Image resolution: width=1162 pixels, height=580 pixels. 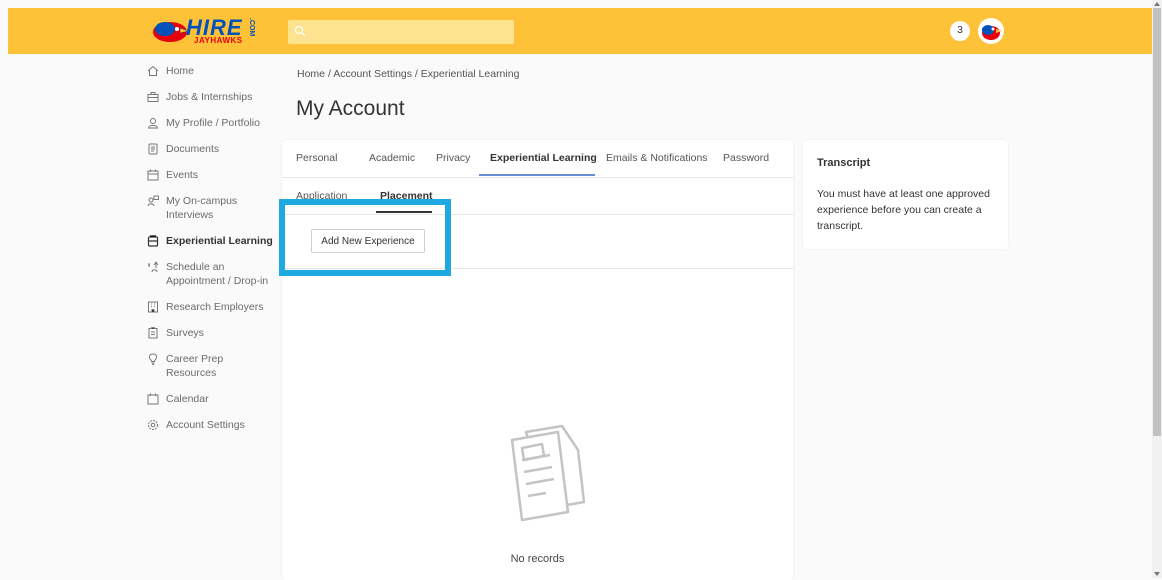 I want to click on sidebar-item-on-campus-interviews: My On-campus Interviews, so click(x=211, y=208).